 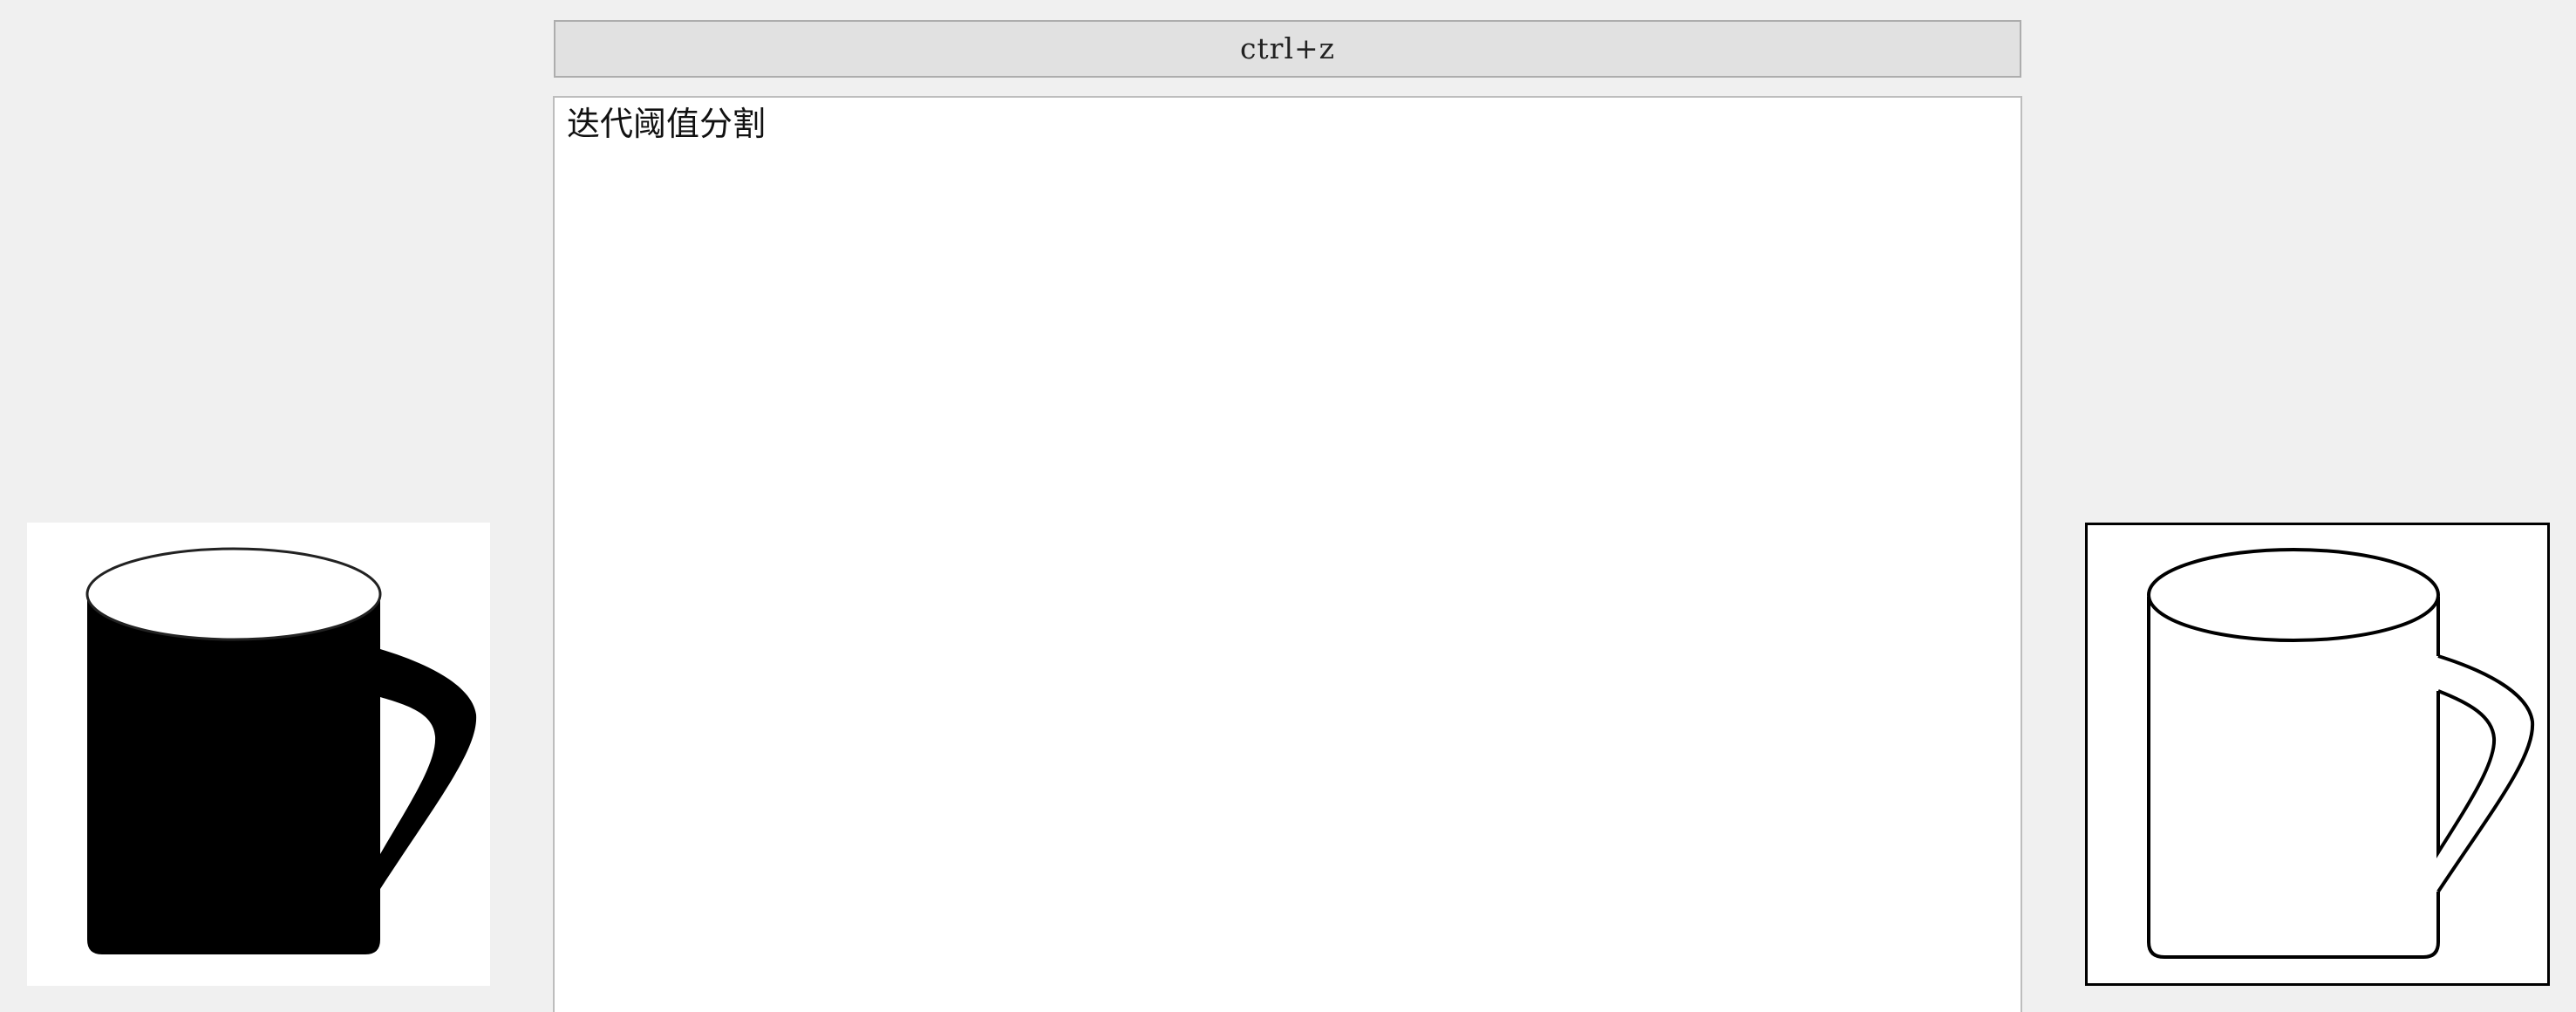 What do you see at coordinates (1288, 49) in the screenshot?
I see `undo-button: ctrl+z` at bounding box center [1288, 49].